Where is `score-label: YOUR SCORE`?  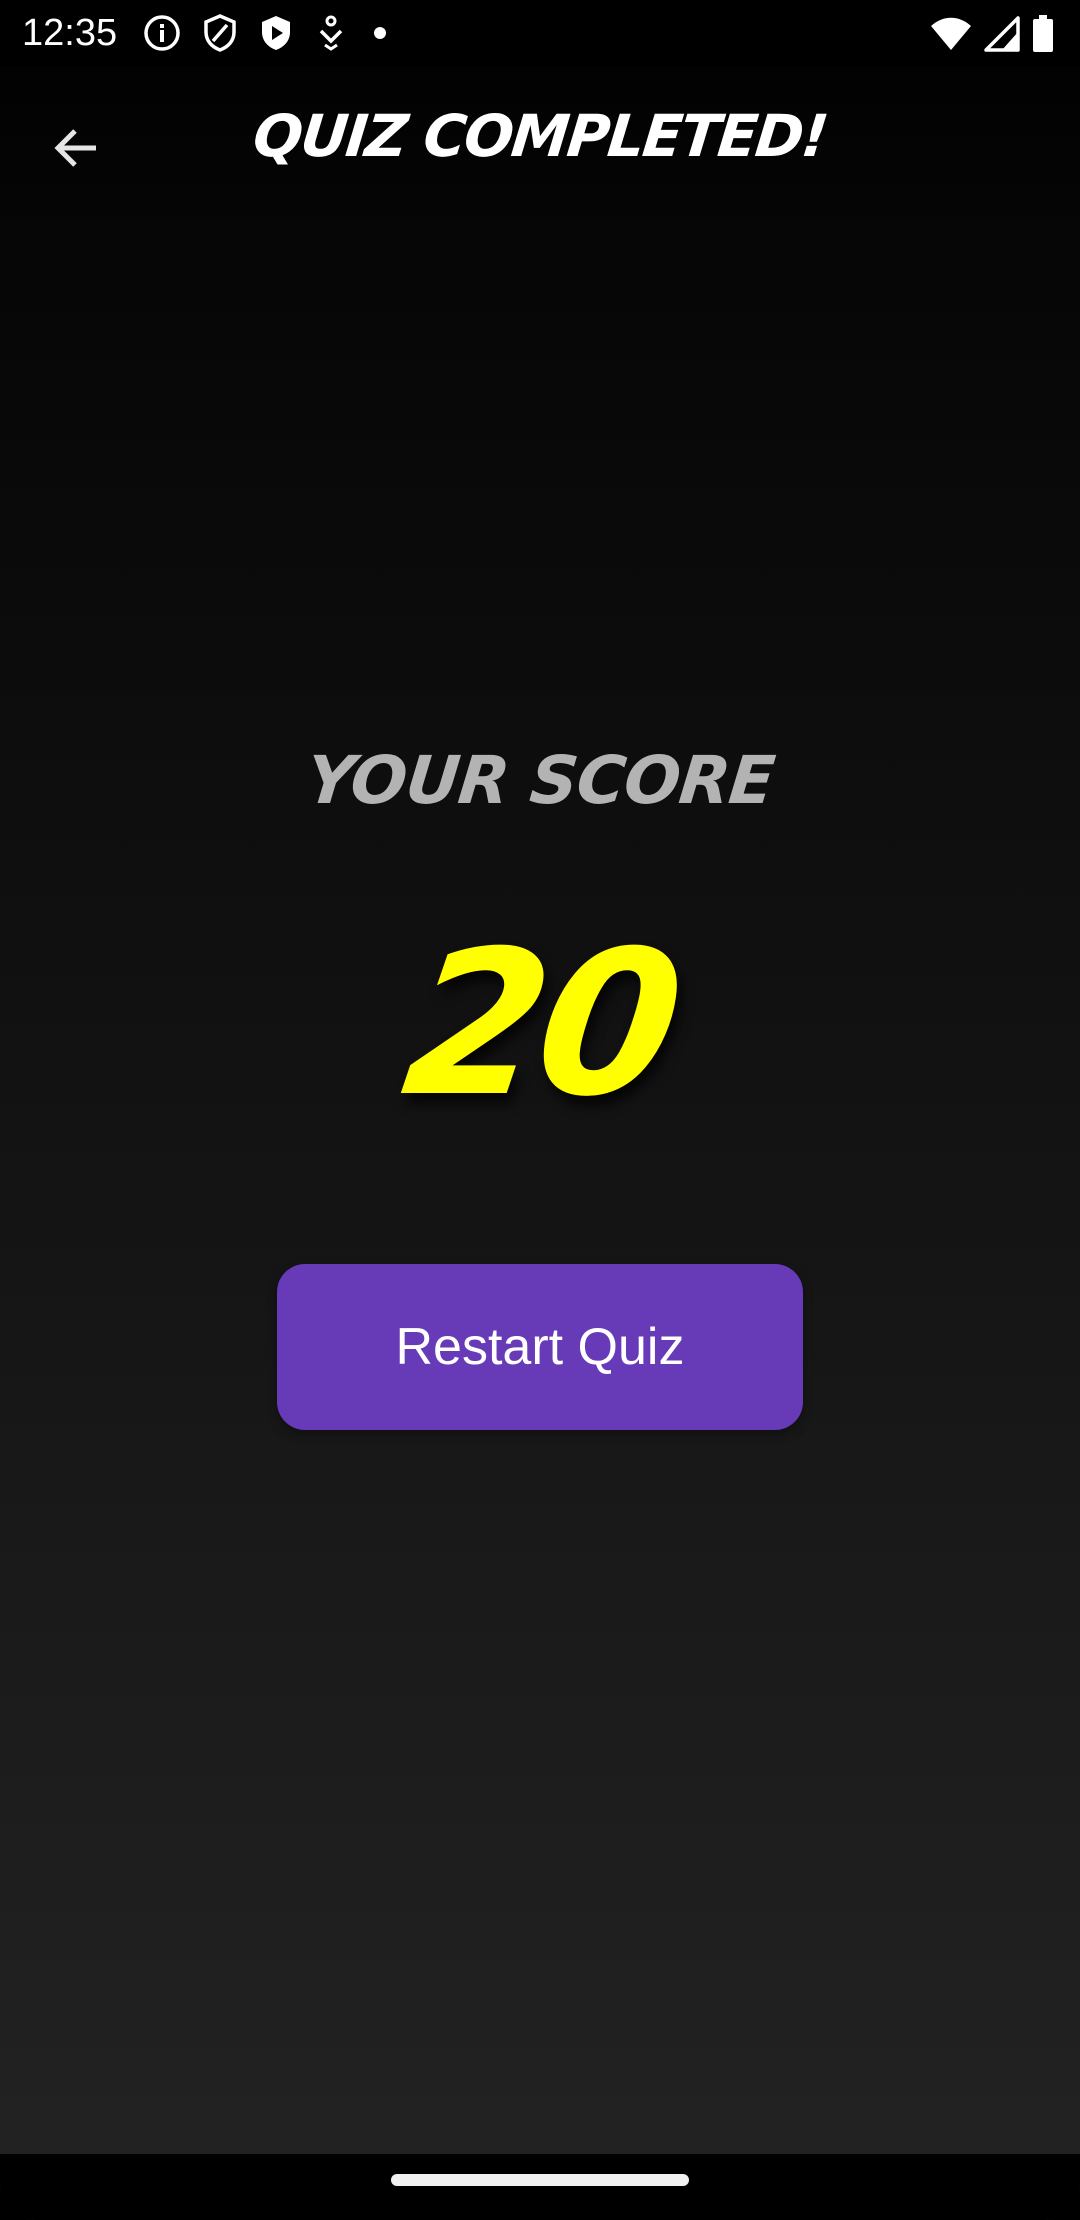 score-label: YOUR SCORE is located at coordinates (540, 780).